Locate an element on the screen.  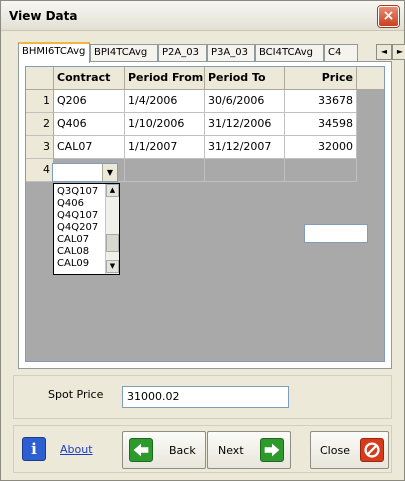
info-icon: i is located at coordinates (34, 449).